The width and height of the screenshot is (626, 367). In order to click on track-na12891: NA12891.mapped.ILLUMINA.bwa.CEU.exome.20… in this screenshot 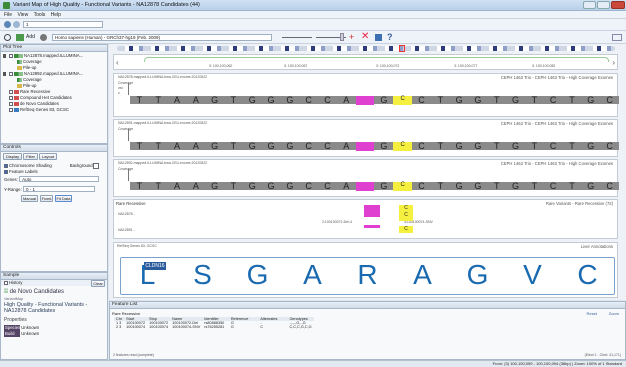, I will do `click(366, 138)`.